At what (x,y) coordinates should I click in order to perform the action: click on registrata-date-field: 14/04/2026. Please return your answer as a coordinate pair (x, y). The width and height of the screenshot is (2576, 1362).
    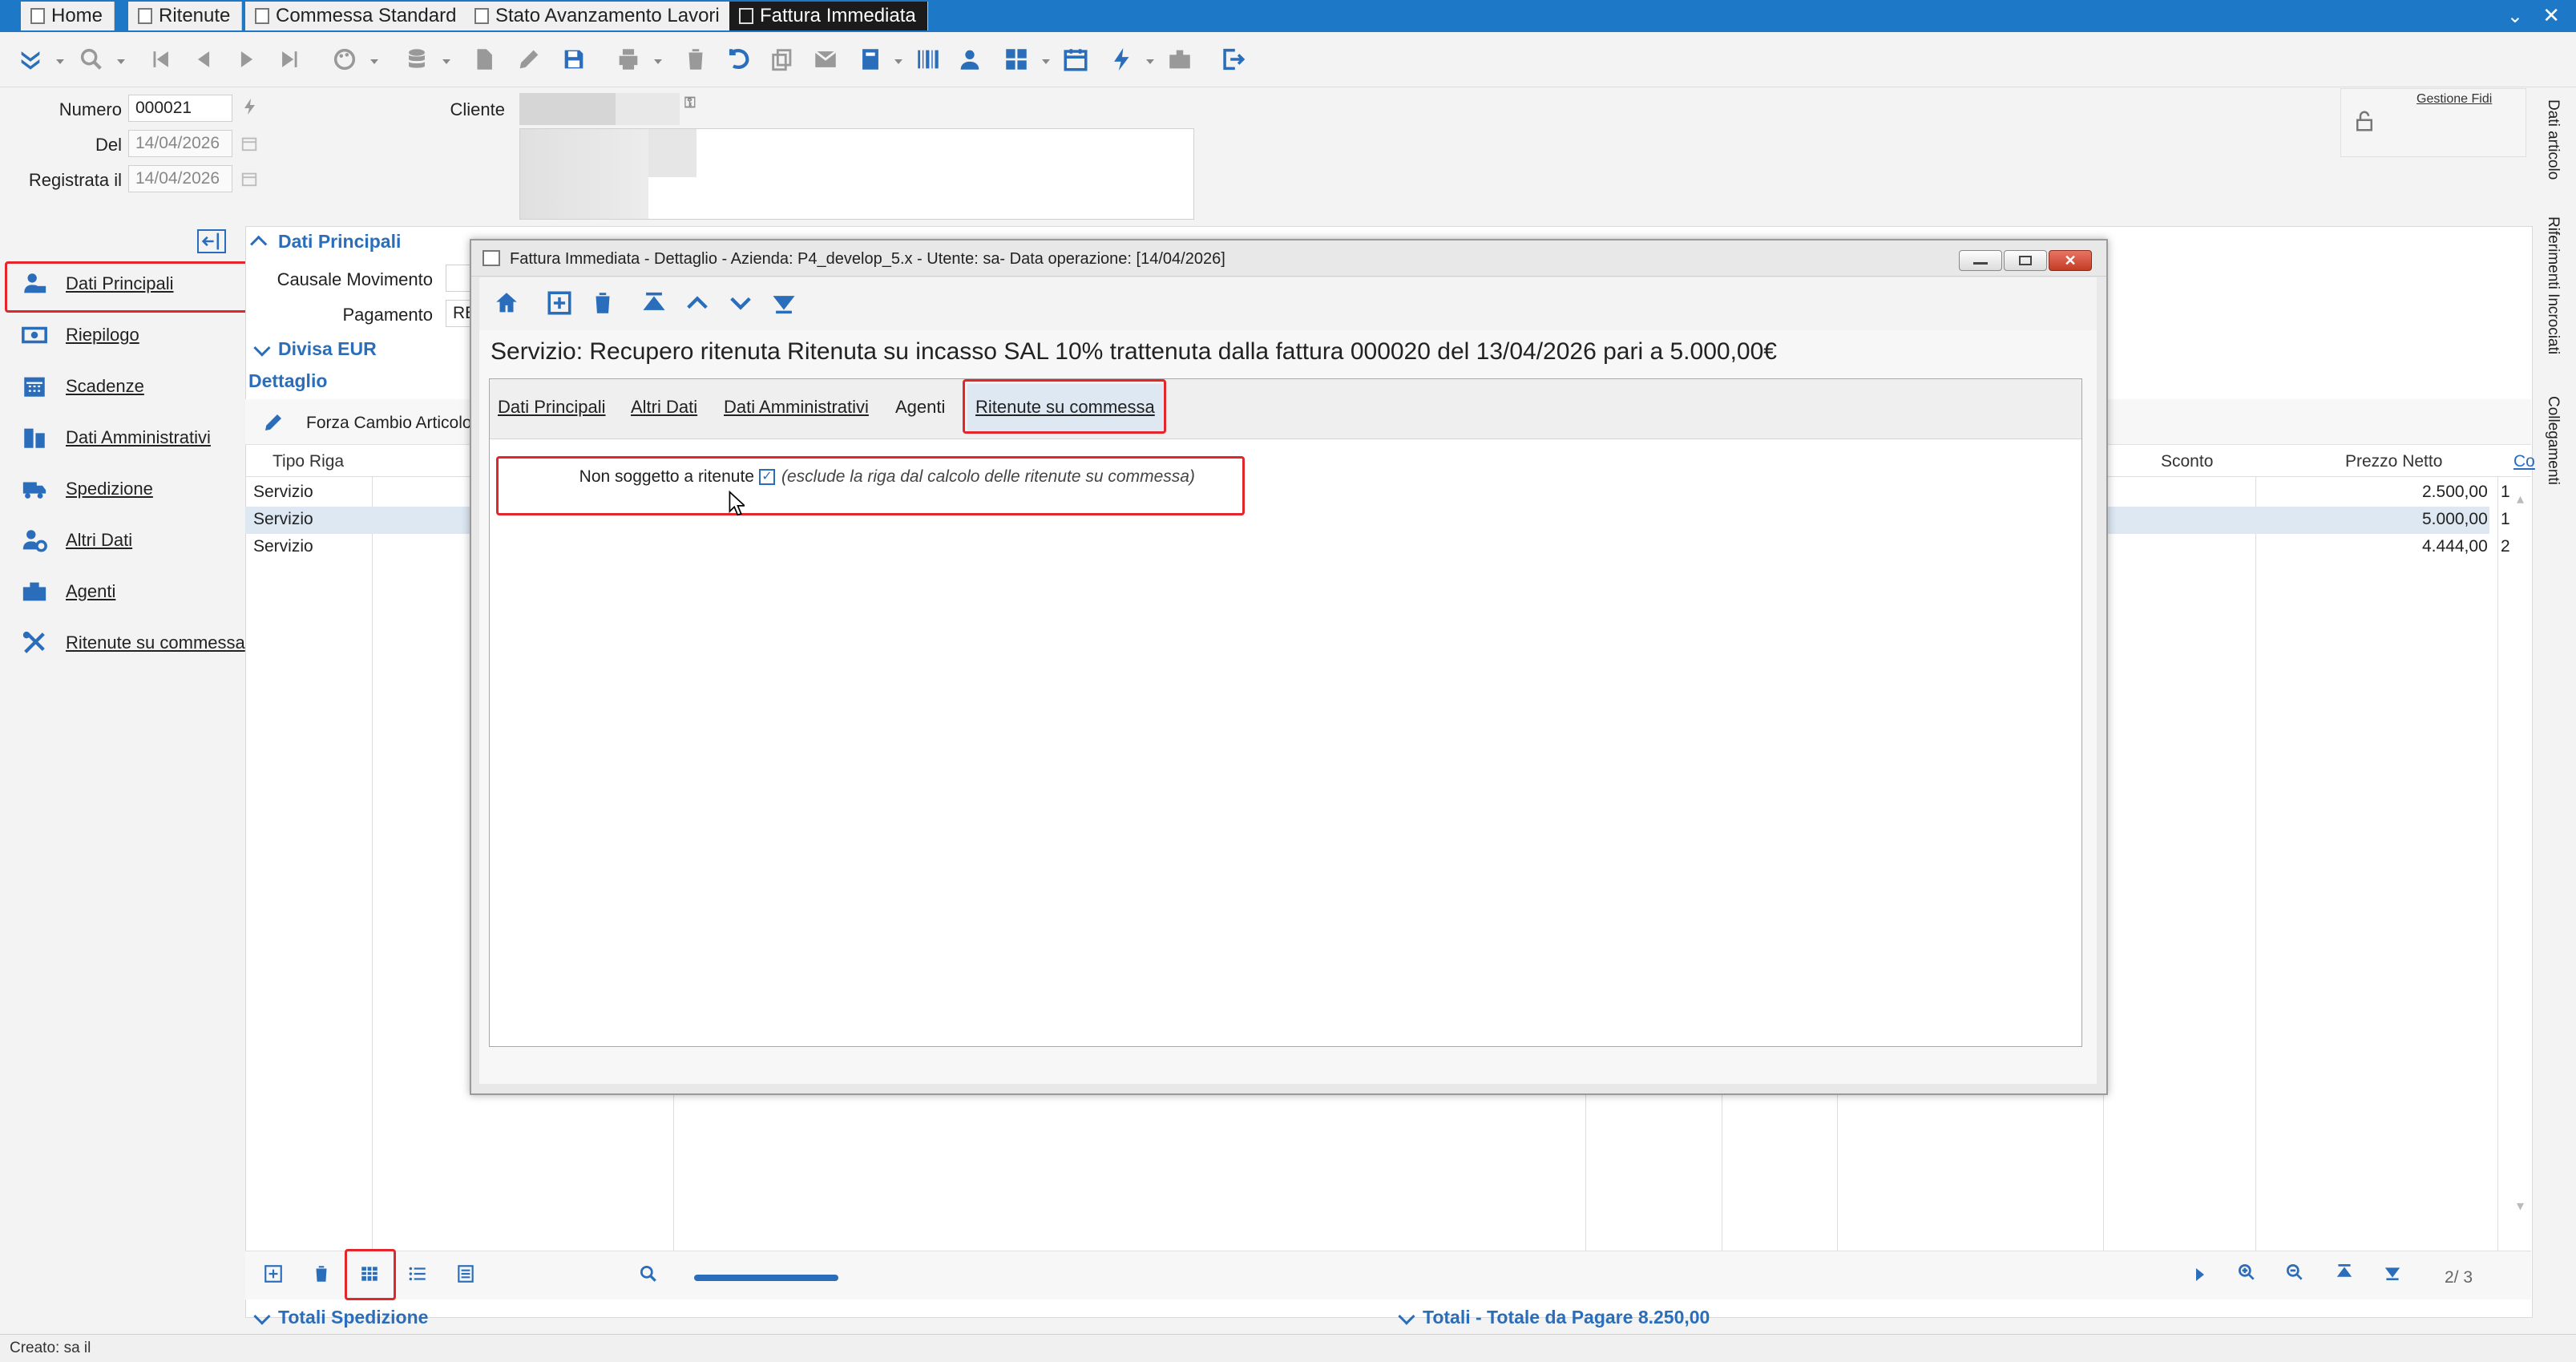
    Looking at the image, I should click on (180, 178).